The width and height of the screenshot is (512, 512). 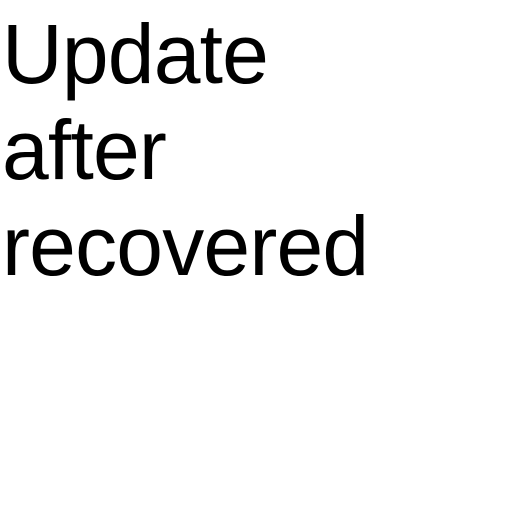 I want to click on message-line-1: Update, so click(x=135, y=54).